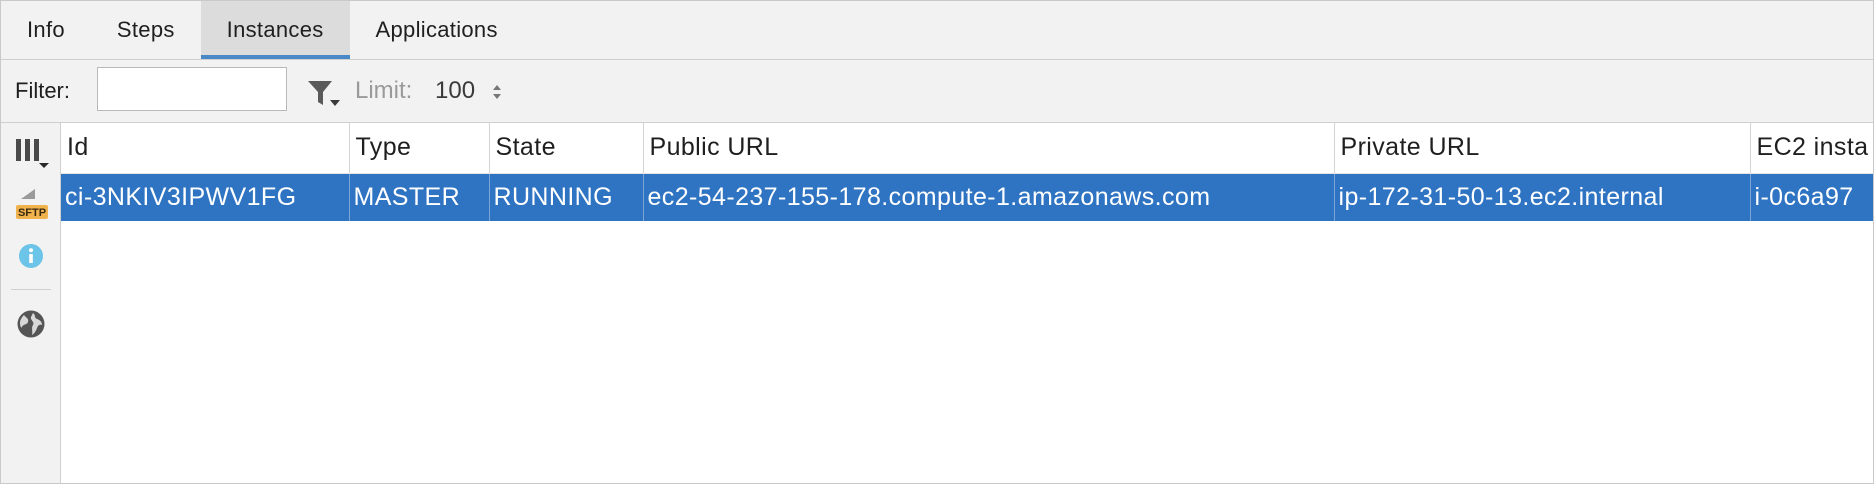  Describe the element at coordinates (192, 89) in the screenshot. I see `filter-input` at that location.